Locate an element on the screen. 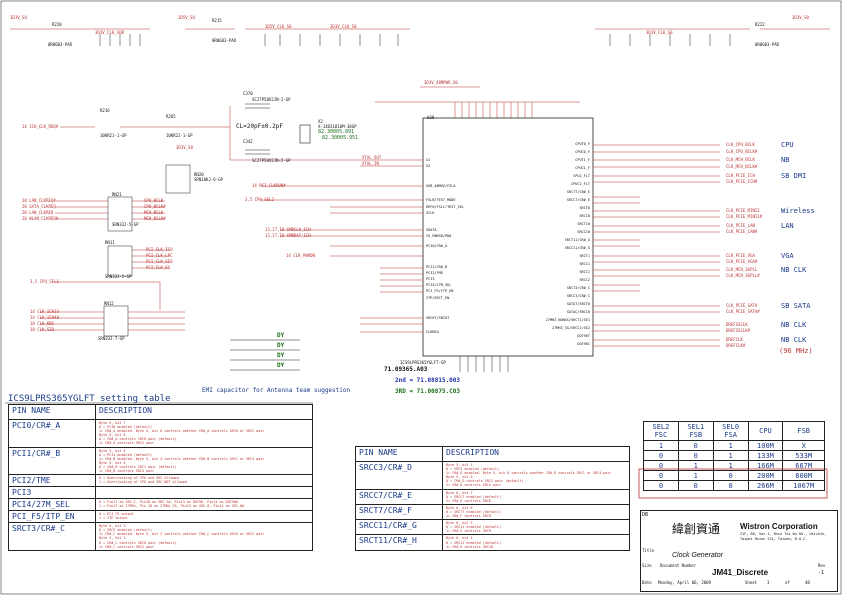 Image resolution: width=842 pixels, height=595 pixels. fs-cell: 166M is located at coordinates (765, 465).